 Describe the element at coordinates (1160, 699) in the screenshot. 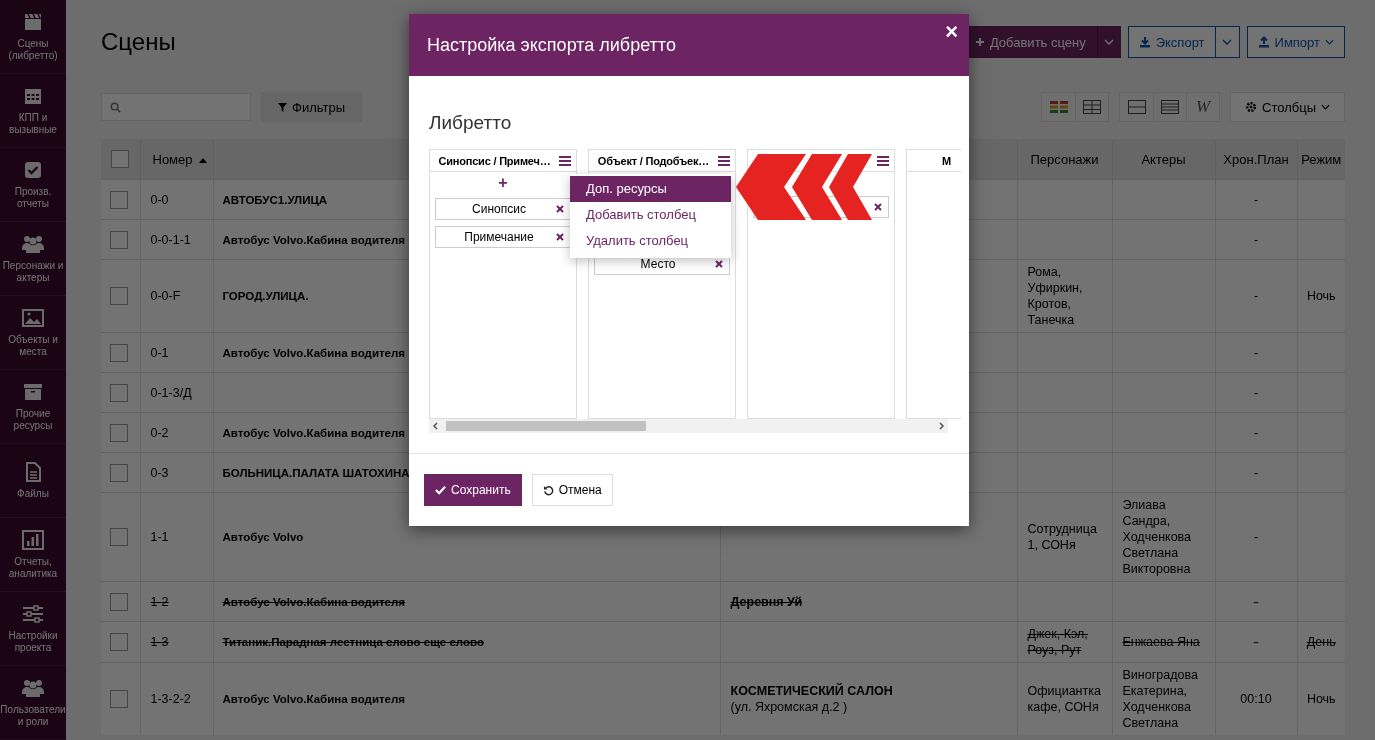

I see `actors-text: Виноградова Екатерина, Ходченкова Светлана` at that location.